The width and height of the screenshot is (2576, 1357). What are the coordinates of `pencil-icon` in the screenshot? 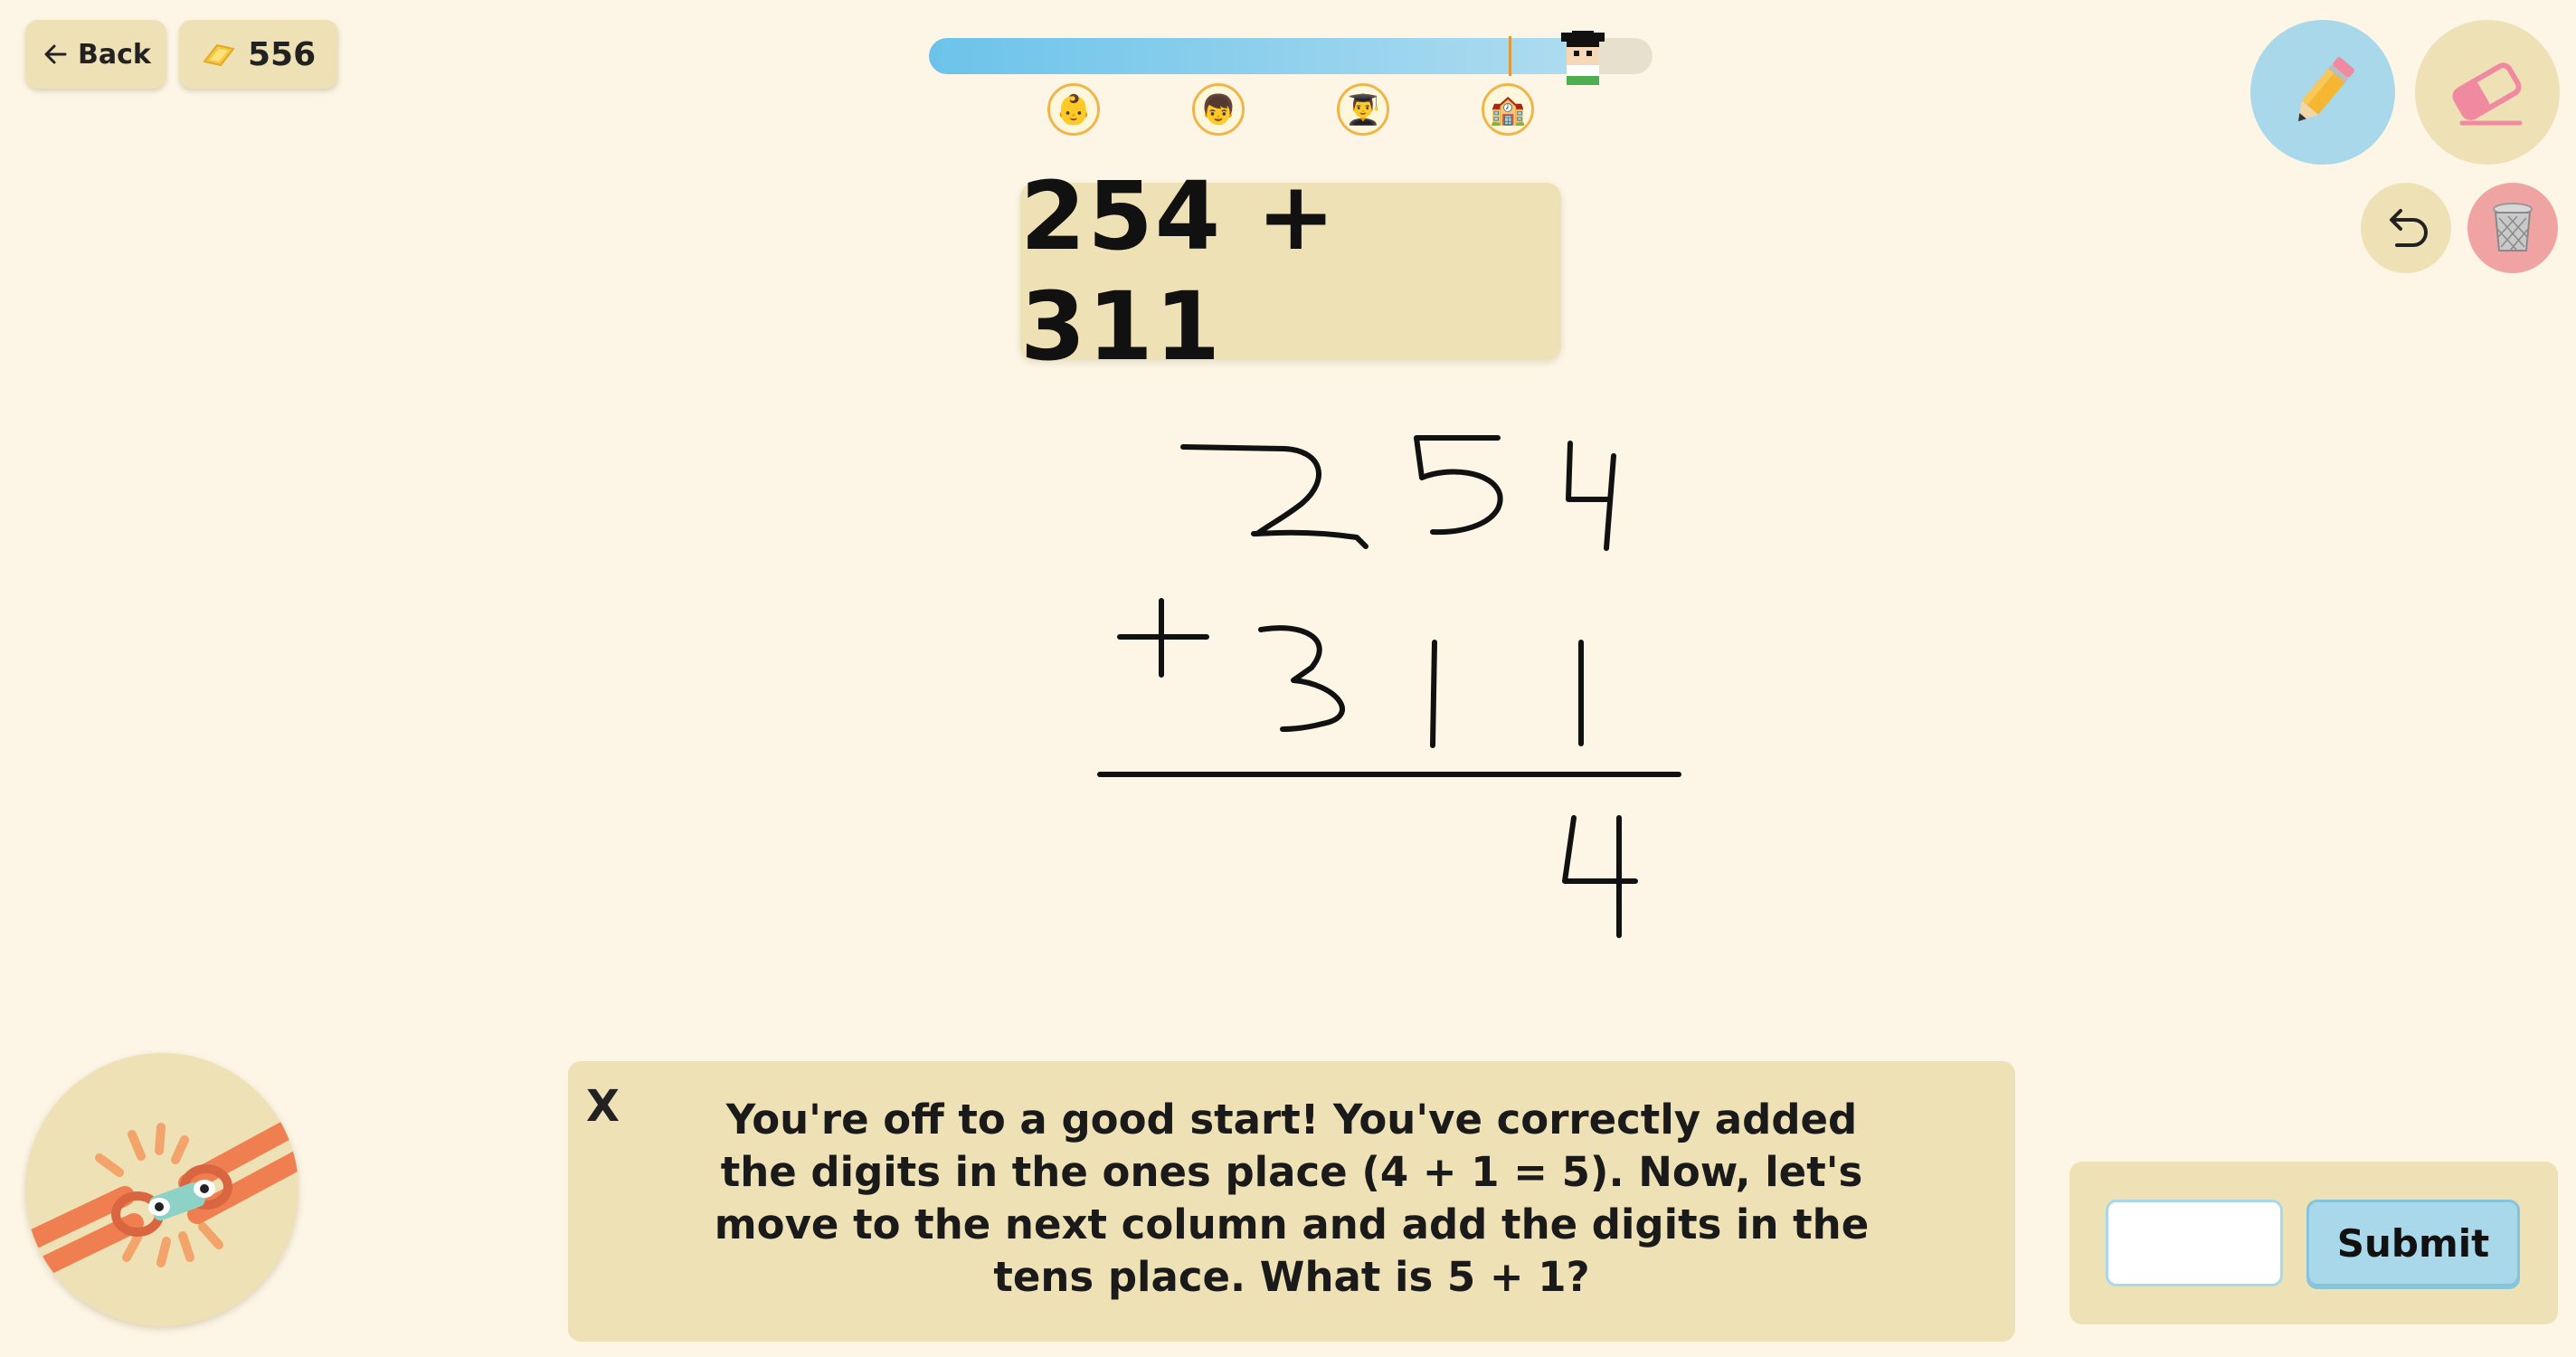 It's located at (2326, 89).